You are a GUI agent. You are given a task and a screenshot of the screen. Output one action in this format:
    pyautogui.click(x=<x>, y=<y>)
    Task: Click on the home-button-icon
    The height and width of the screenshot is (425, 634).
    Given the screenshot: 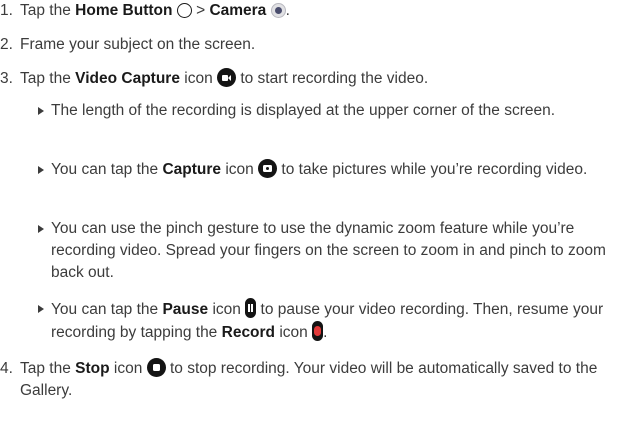 What is the action you would take?
    pyautogui.click(x=184, y=10)
    